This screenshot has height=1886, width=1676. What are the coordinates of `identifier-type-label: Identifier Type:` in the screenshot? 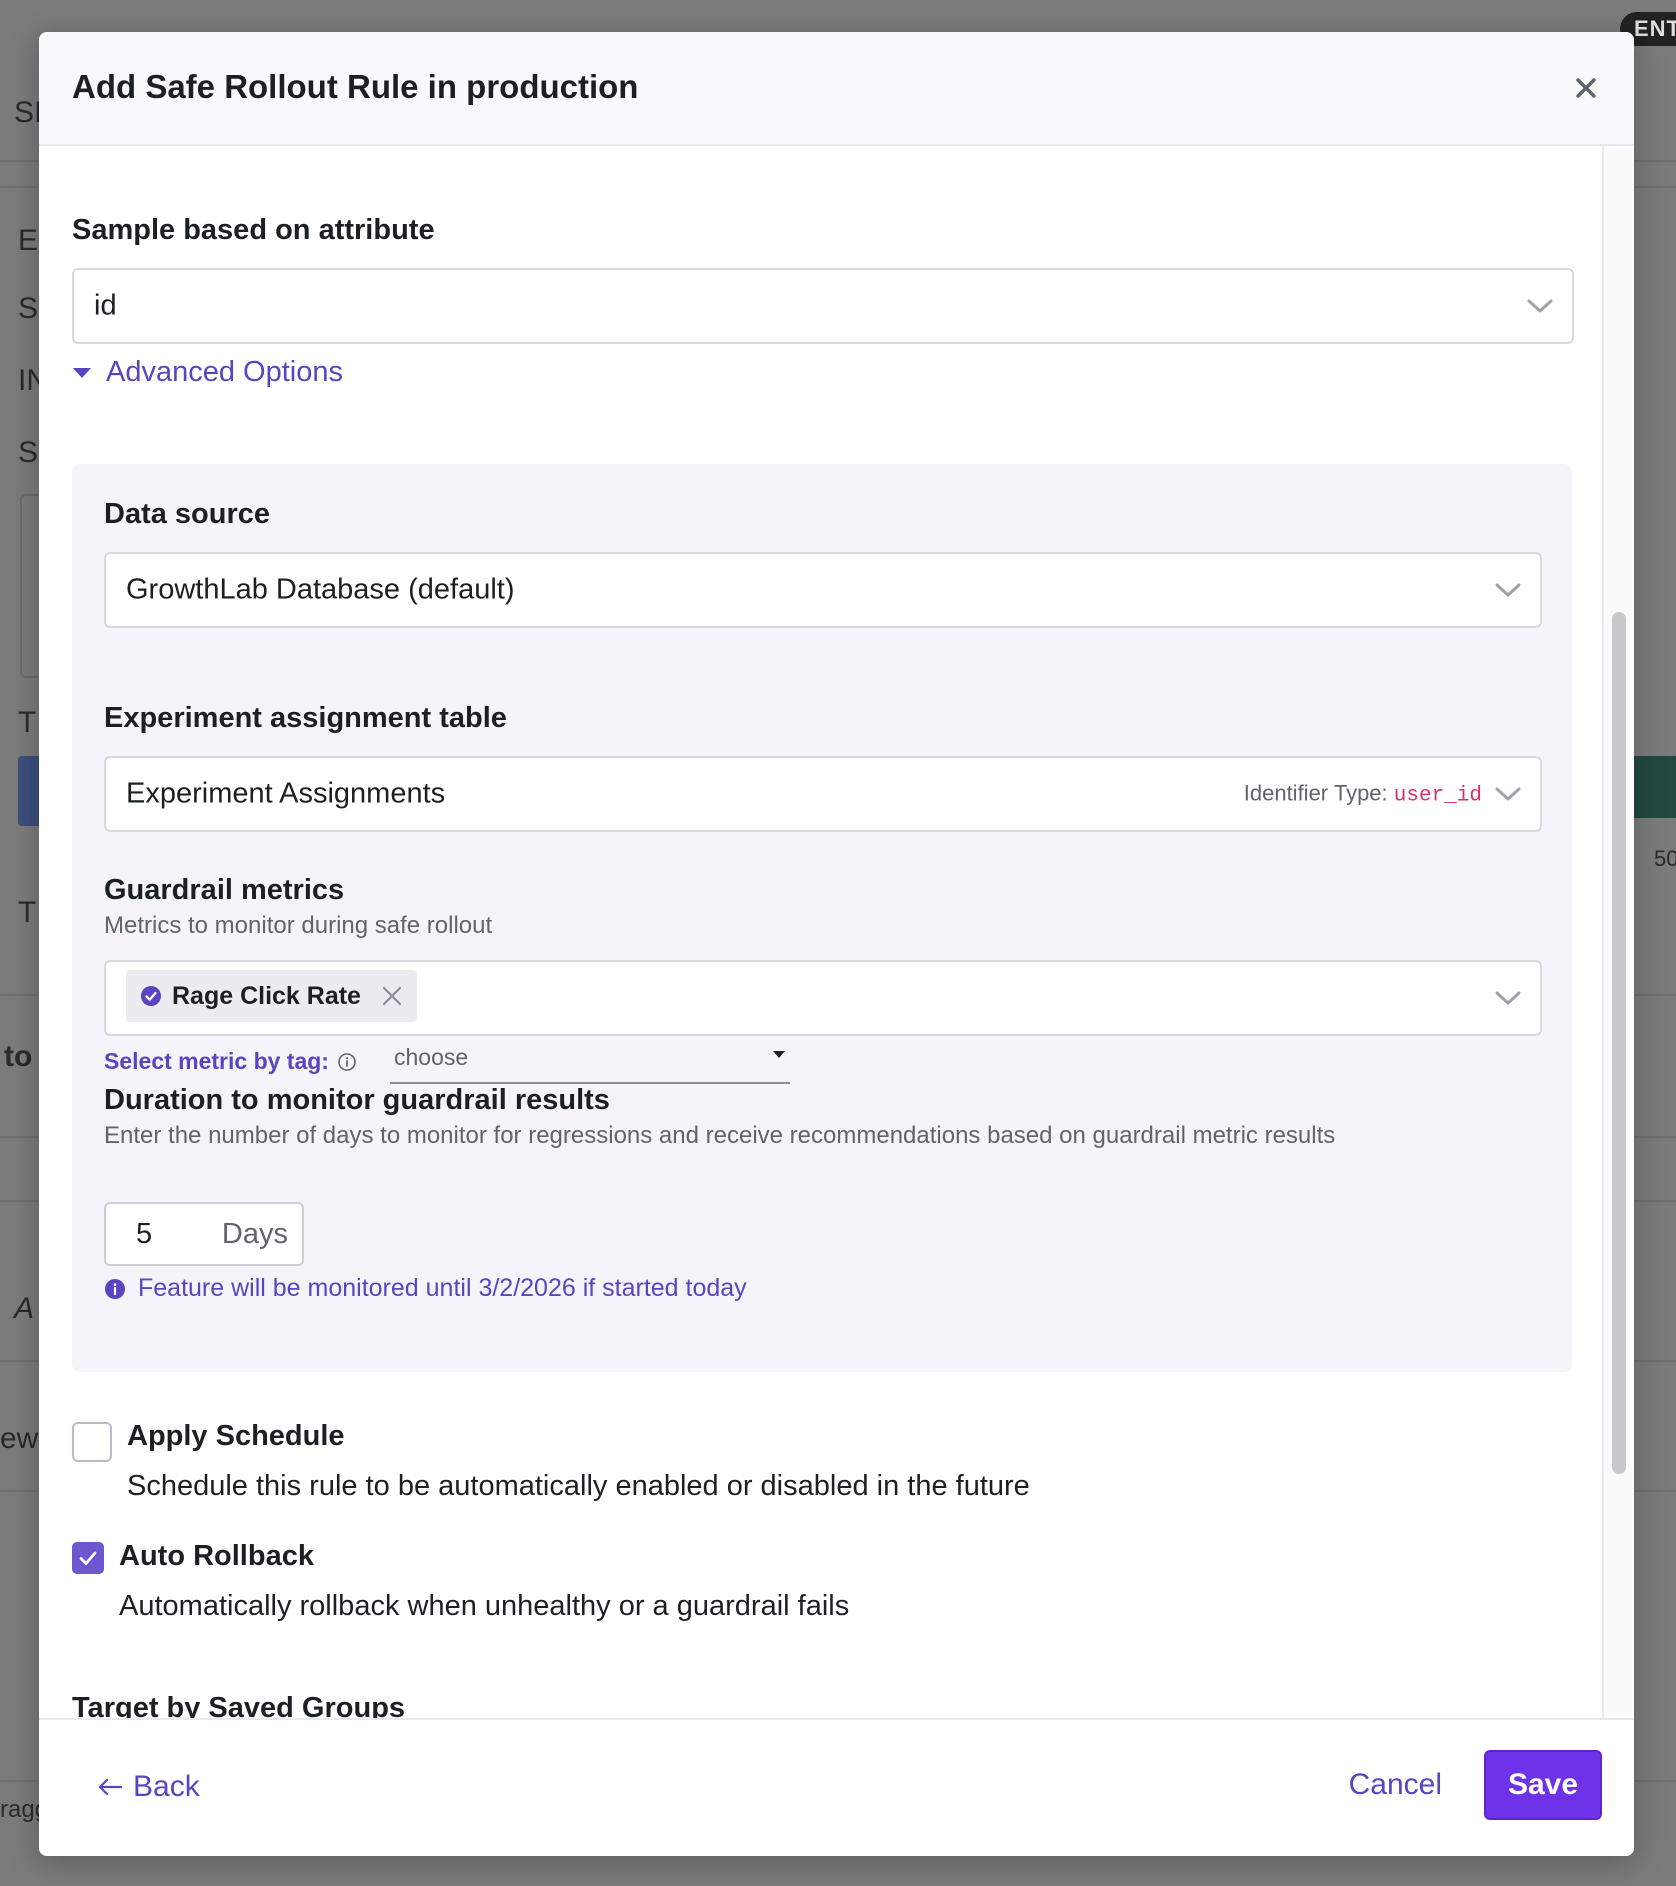 It's located at (1315, 793).